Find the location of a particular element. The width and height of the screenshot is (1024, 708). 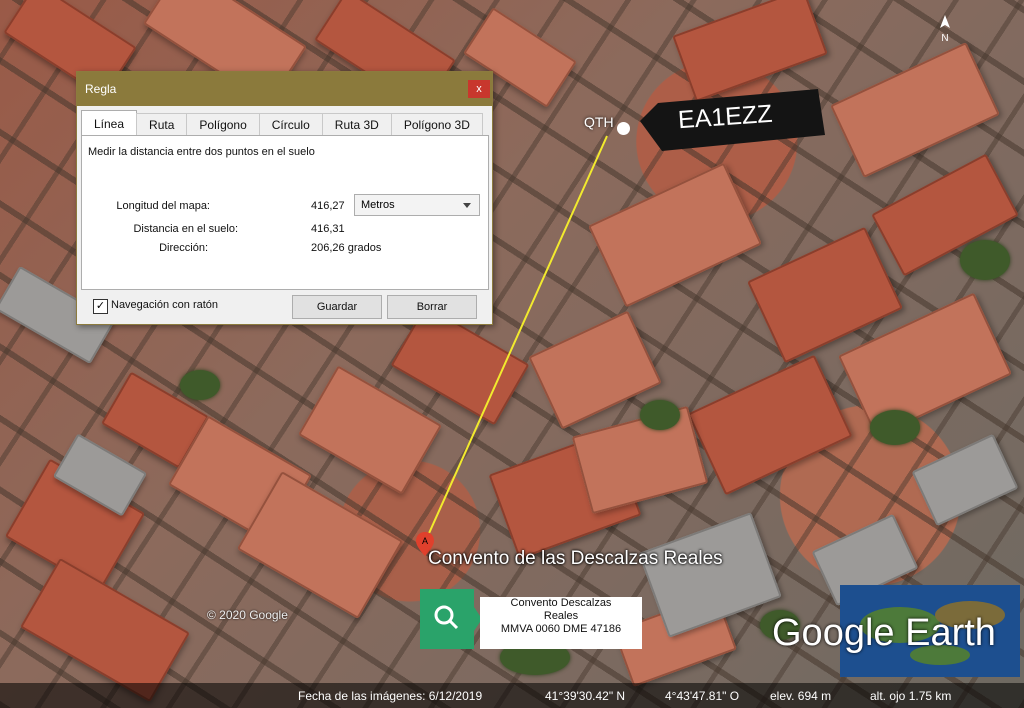

unit-select-value: Metros is located at coordinates (378, 205).